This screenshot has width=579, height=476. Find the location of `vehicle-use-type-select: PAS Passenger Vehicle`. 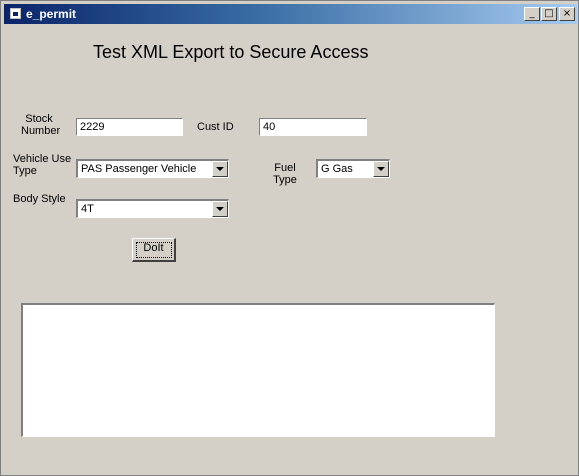

vehicle-use-type-select: PAS Passenger Vehicle is located at coordinates (152, 168).